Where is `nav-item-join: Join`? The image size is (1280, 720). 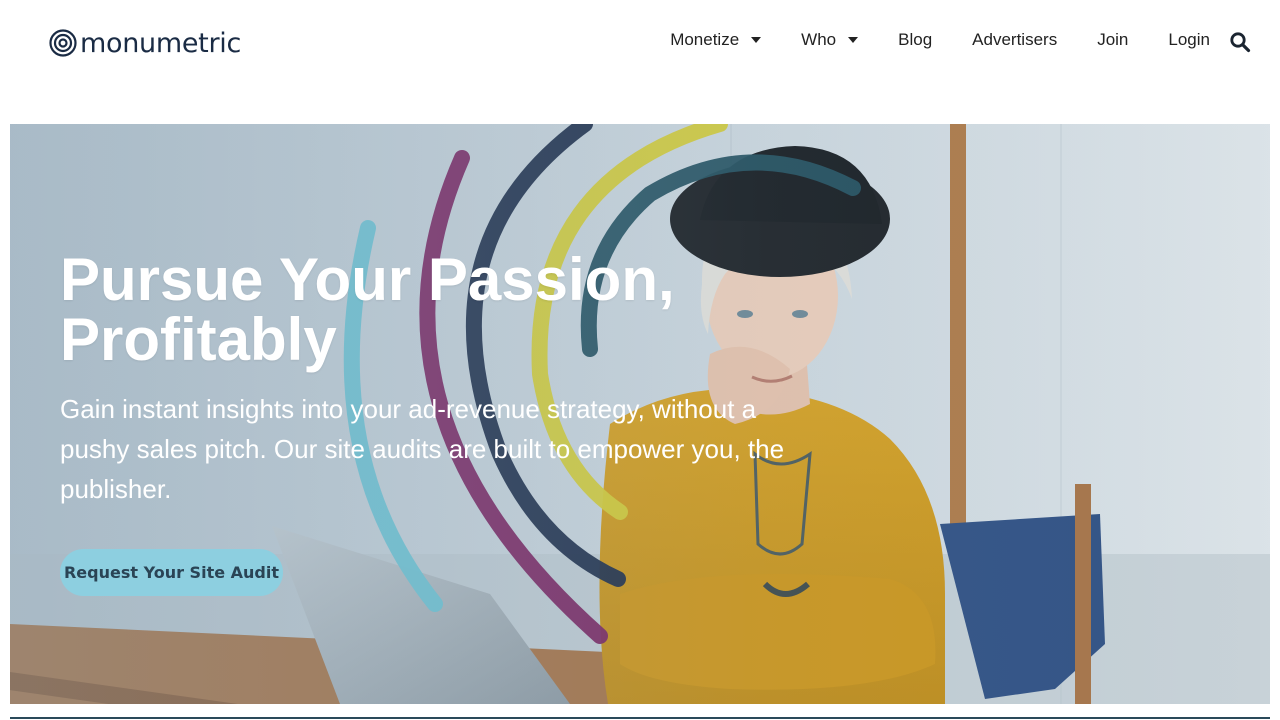 nav-item-join: Join is located at coordinates (1112, 40).